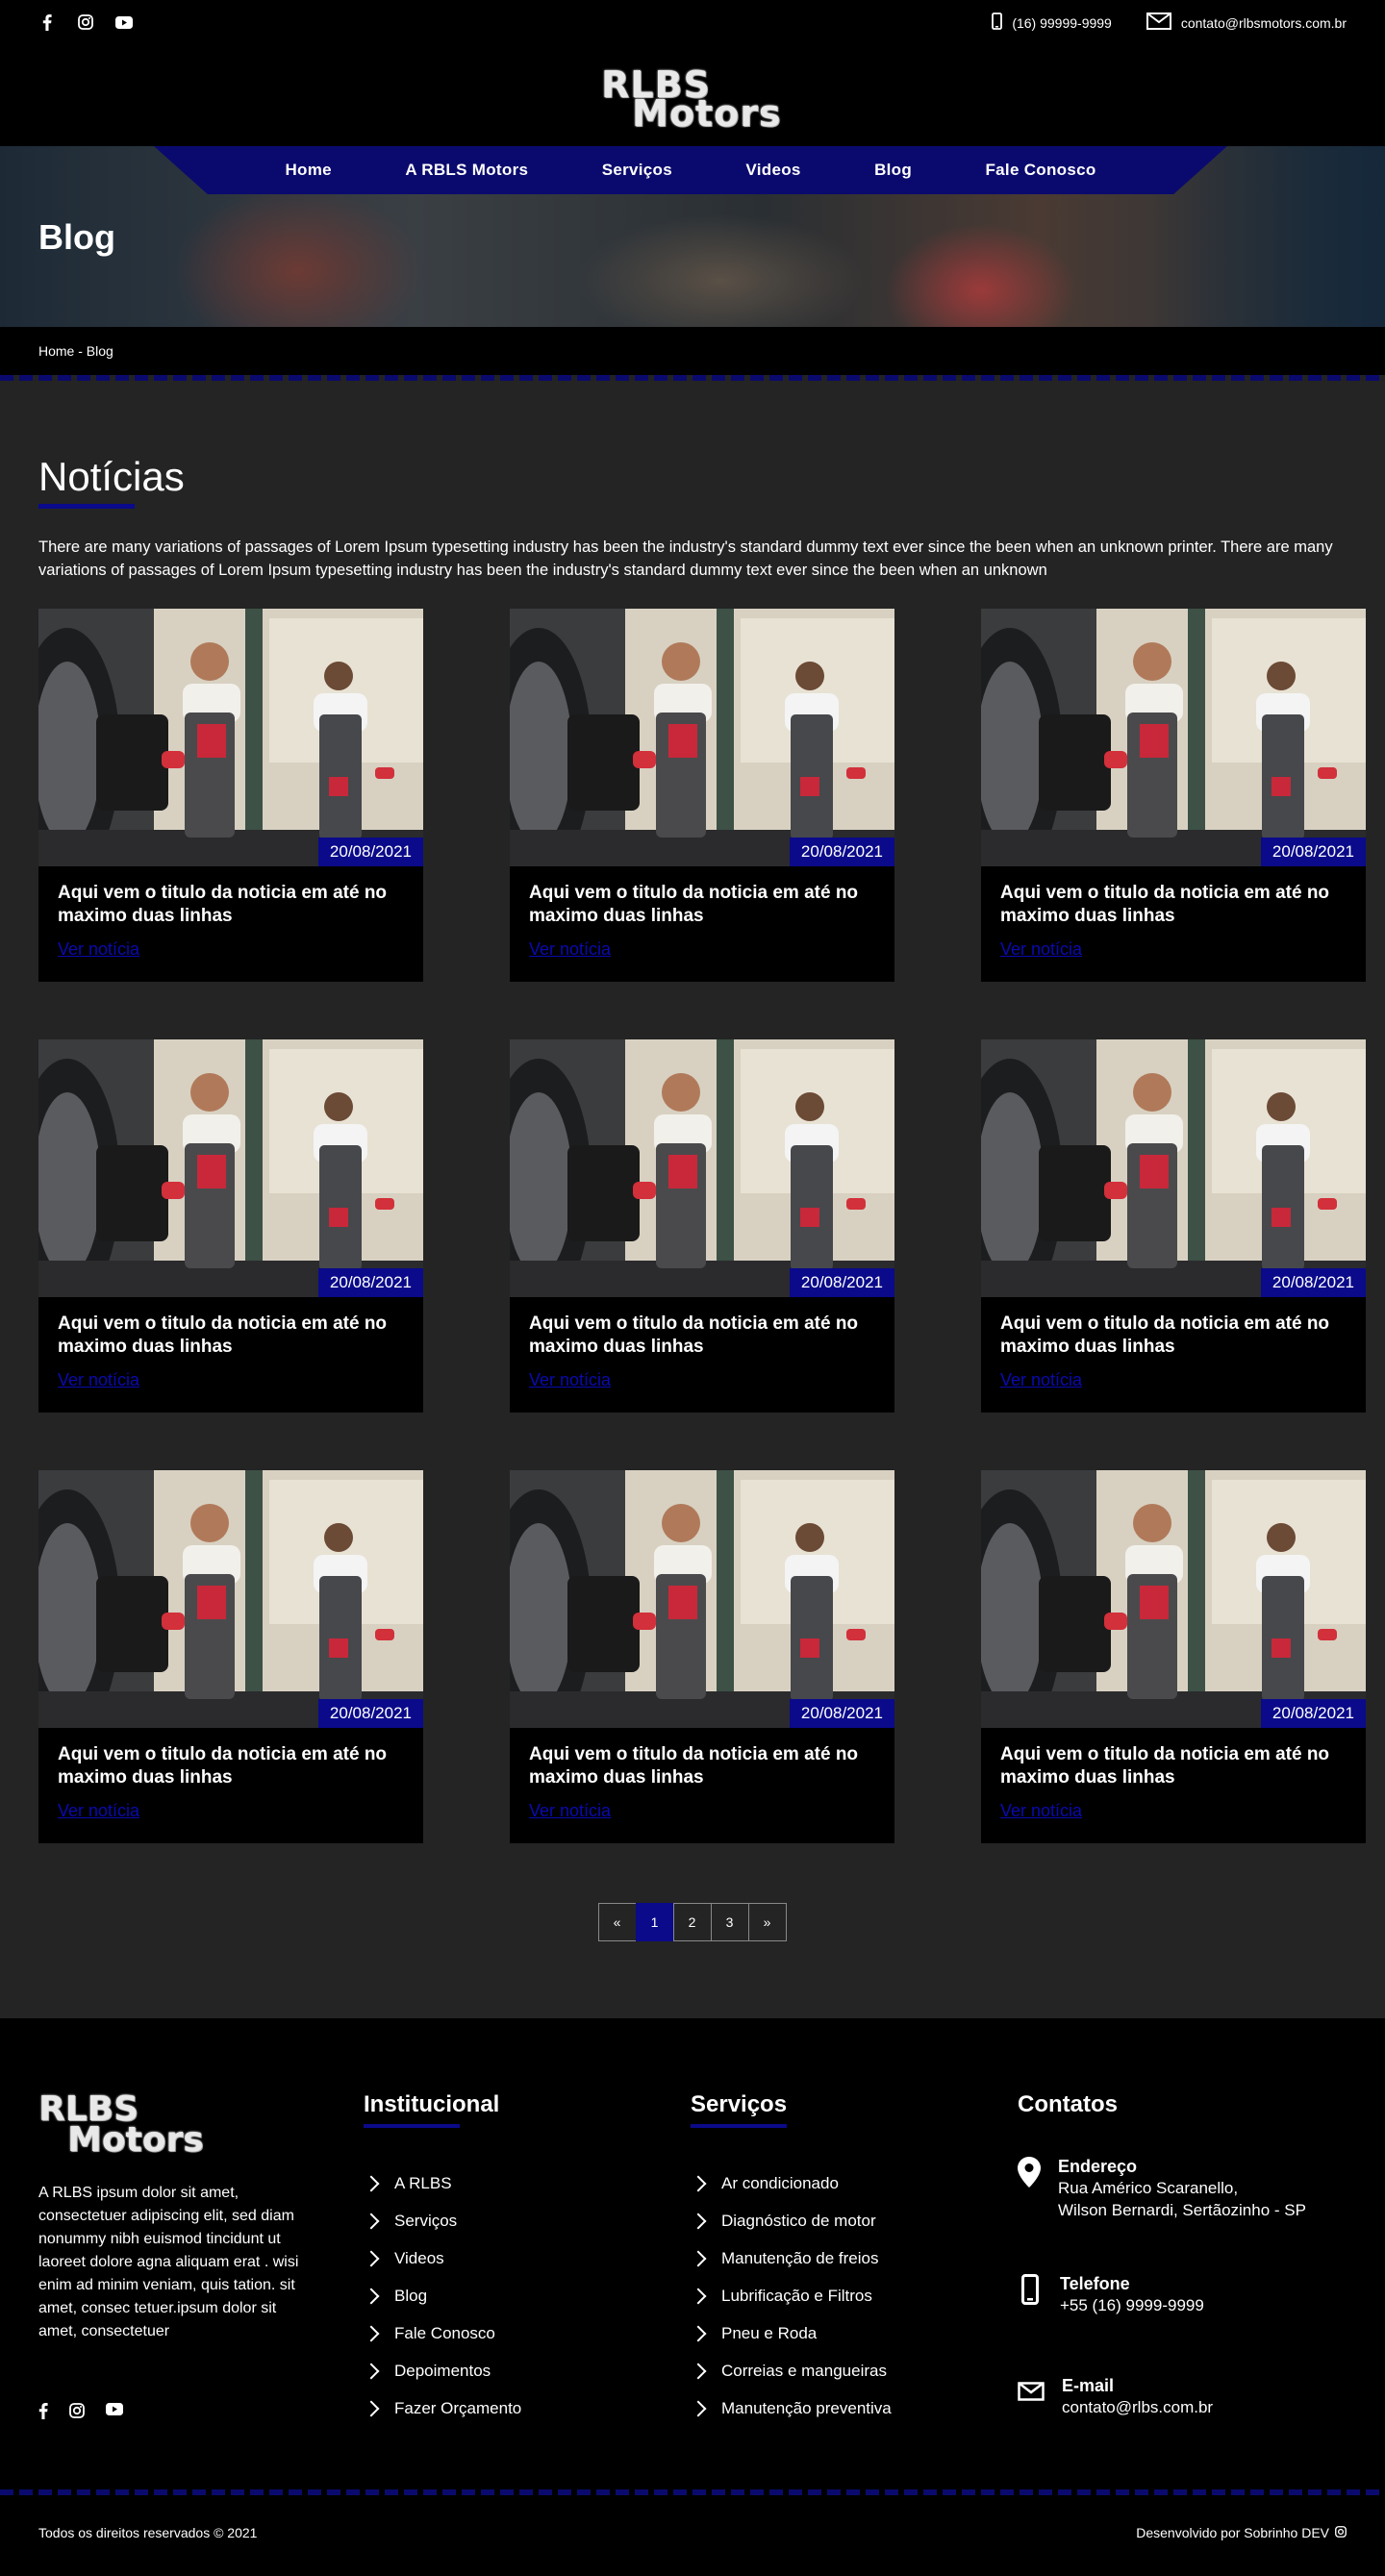 The width and height of the screenshot is (1385, 2576). I want to click on footer-link: Manutenção de freios, so click(791, 2258).